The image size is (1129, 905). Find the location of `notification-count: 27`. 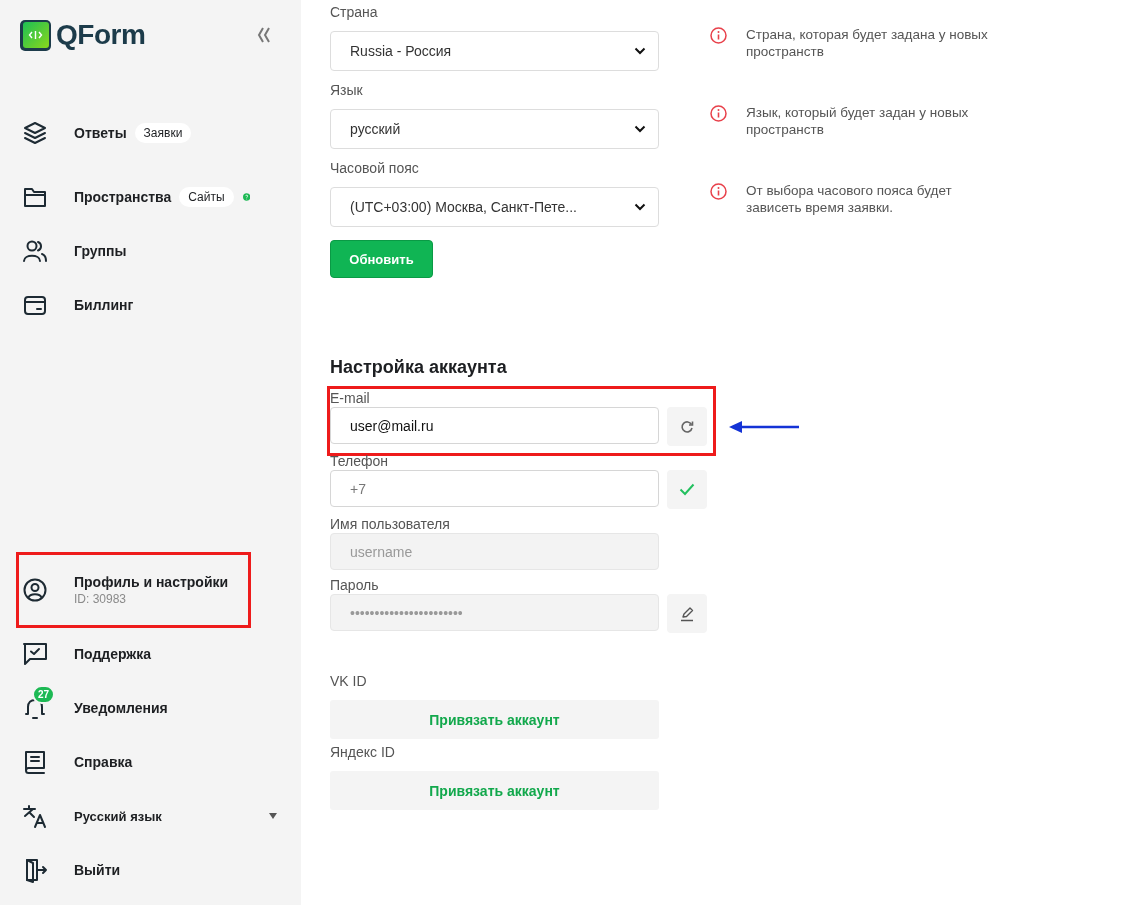

notification-count: 27 is located at coordinates (44, 694).